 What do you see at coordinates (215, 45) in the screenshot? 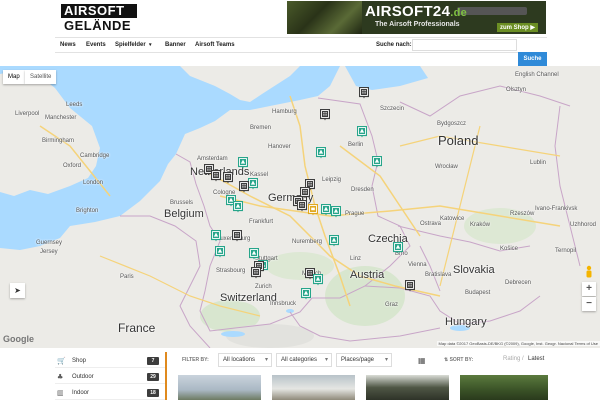
I see `nav-airsoft-teams: Airsoft Teams` at bounding box center [215, 45].